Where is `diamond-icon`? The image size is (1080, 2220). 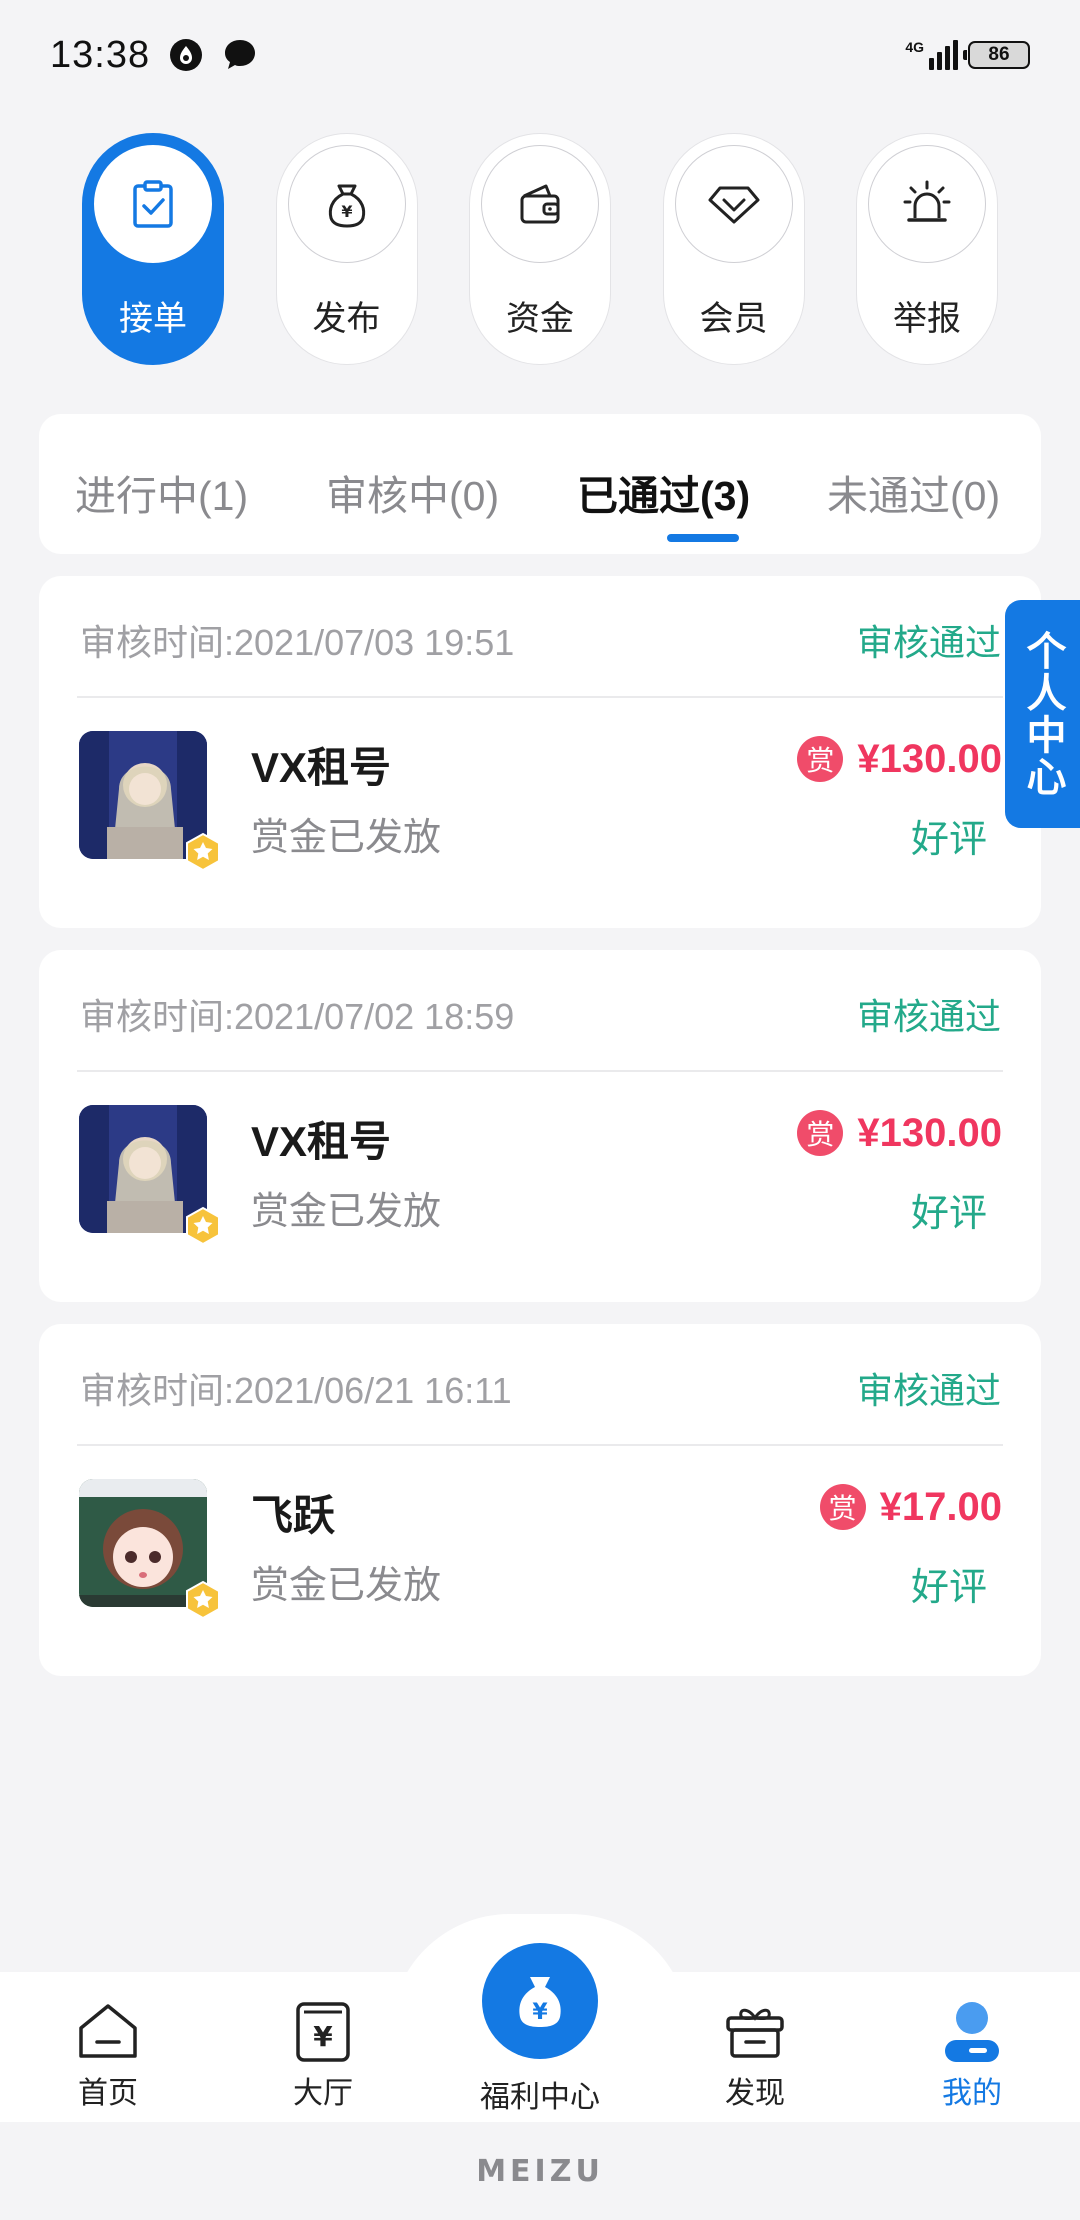
diamond-icon is located at coordinates (733, 205).